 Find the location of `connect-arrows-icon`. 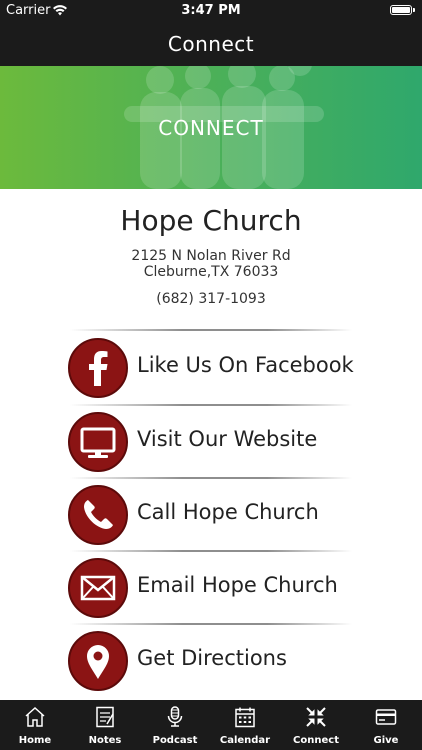

connect-arrows-icon is located at coordinates (316, 717).